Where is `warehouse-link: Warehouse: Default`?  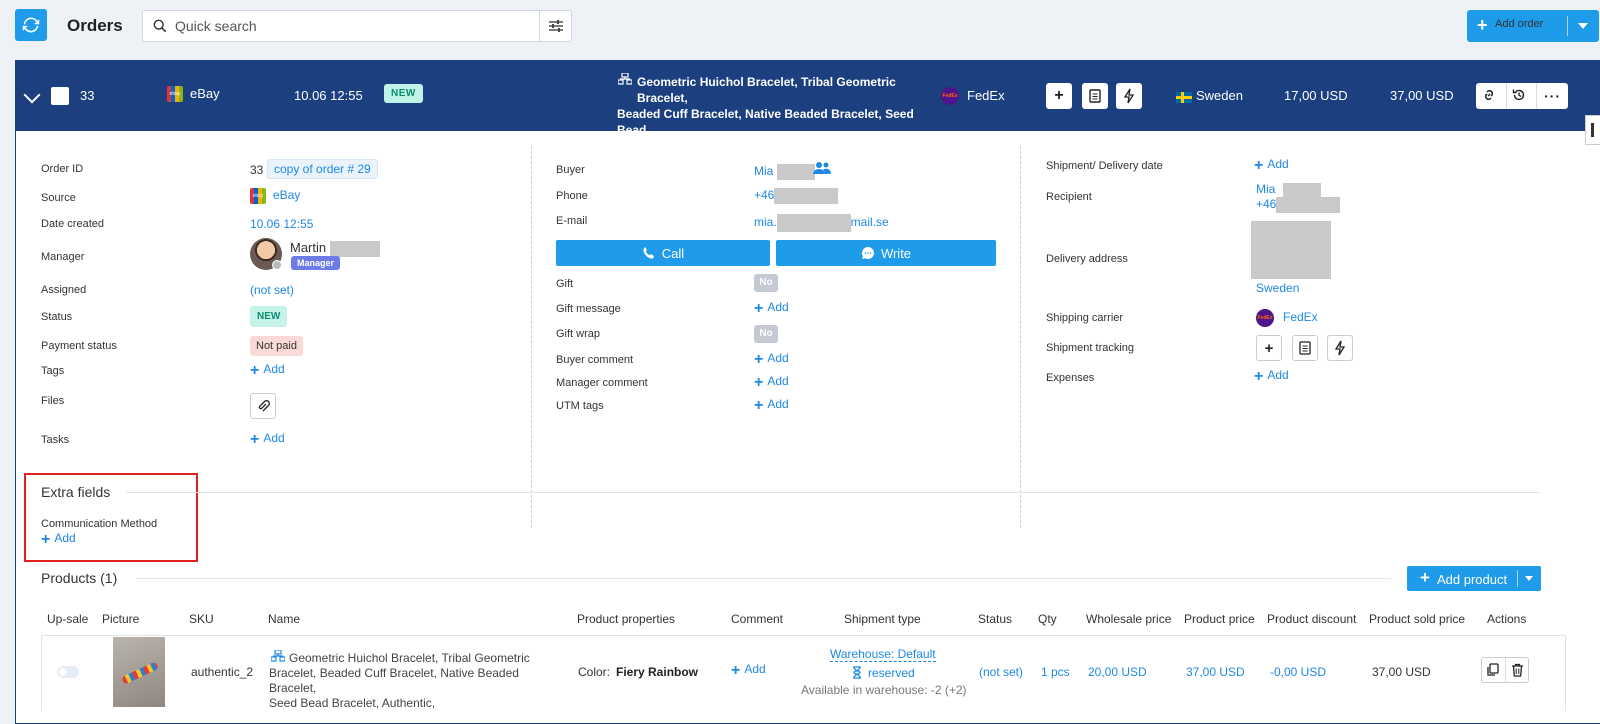
warehouse-link: Warehouse: Default is located at coordinates (883, 654).